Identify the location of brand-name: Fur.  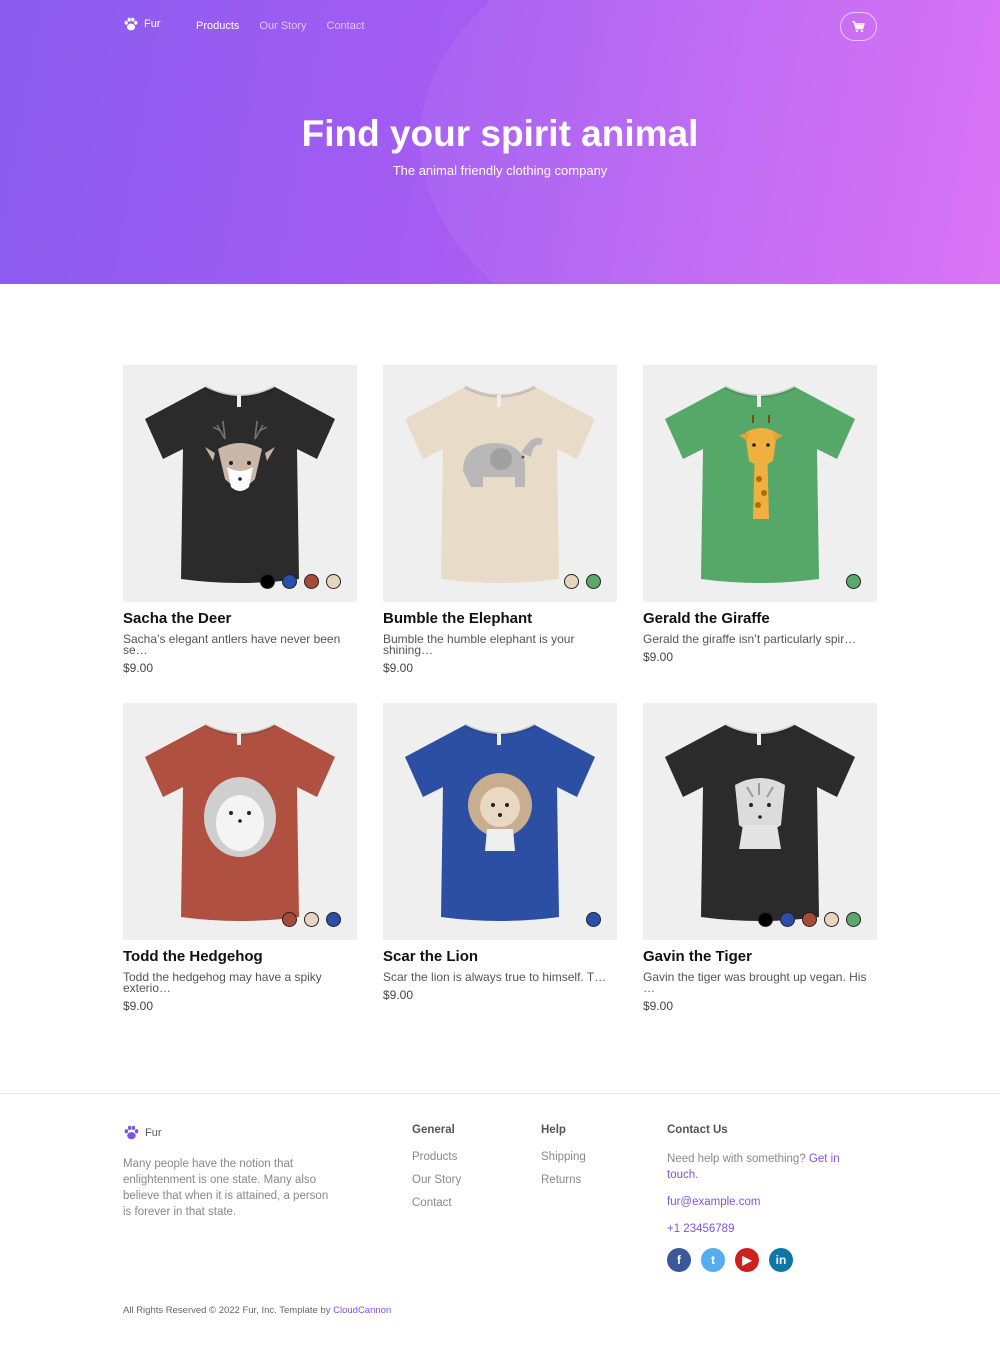
(152, 24).